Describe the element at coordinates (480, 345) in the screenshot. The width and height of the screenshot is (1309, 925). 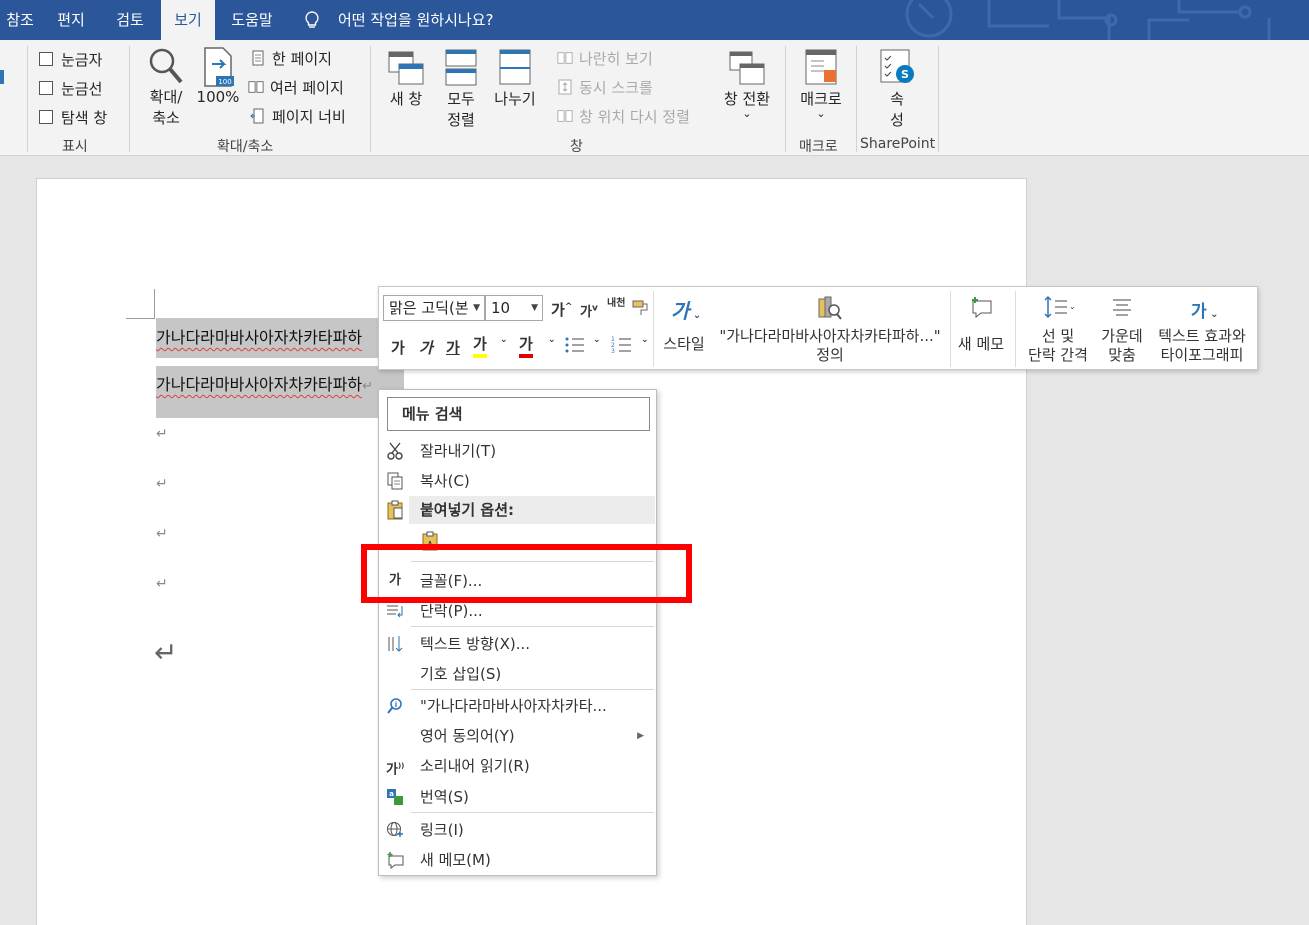
I see `highlight-color-icon: 가` at that location.